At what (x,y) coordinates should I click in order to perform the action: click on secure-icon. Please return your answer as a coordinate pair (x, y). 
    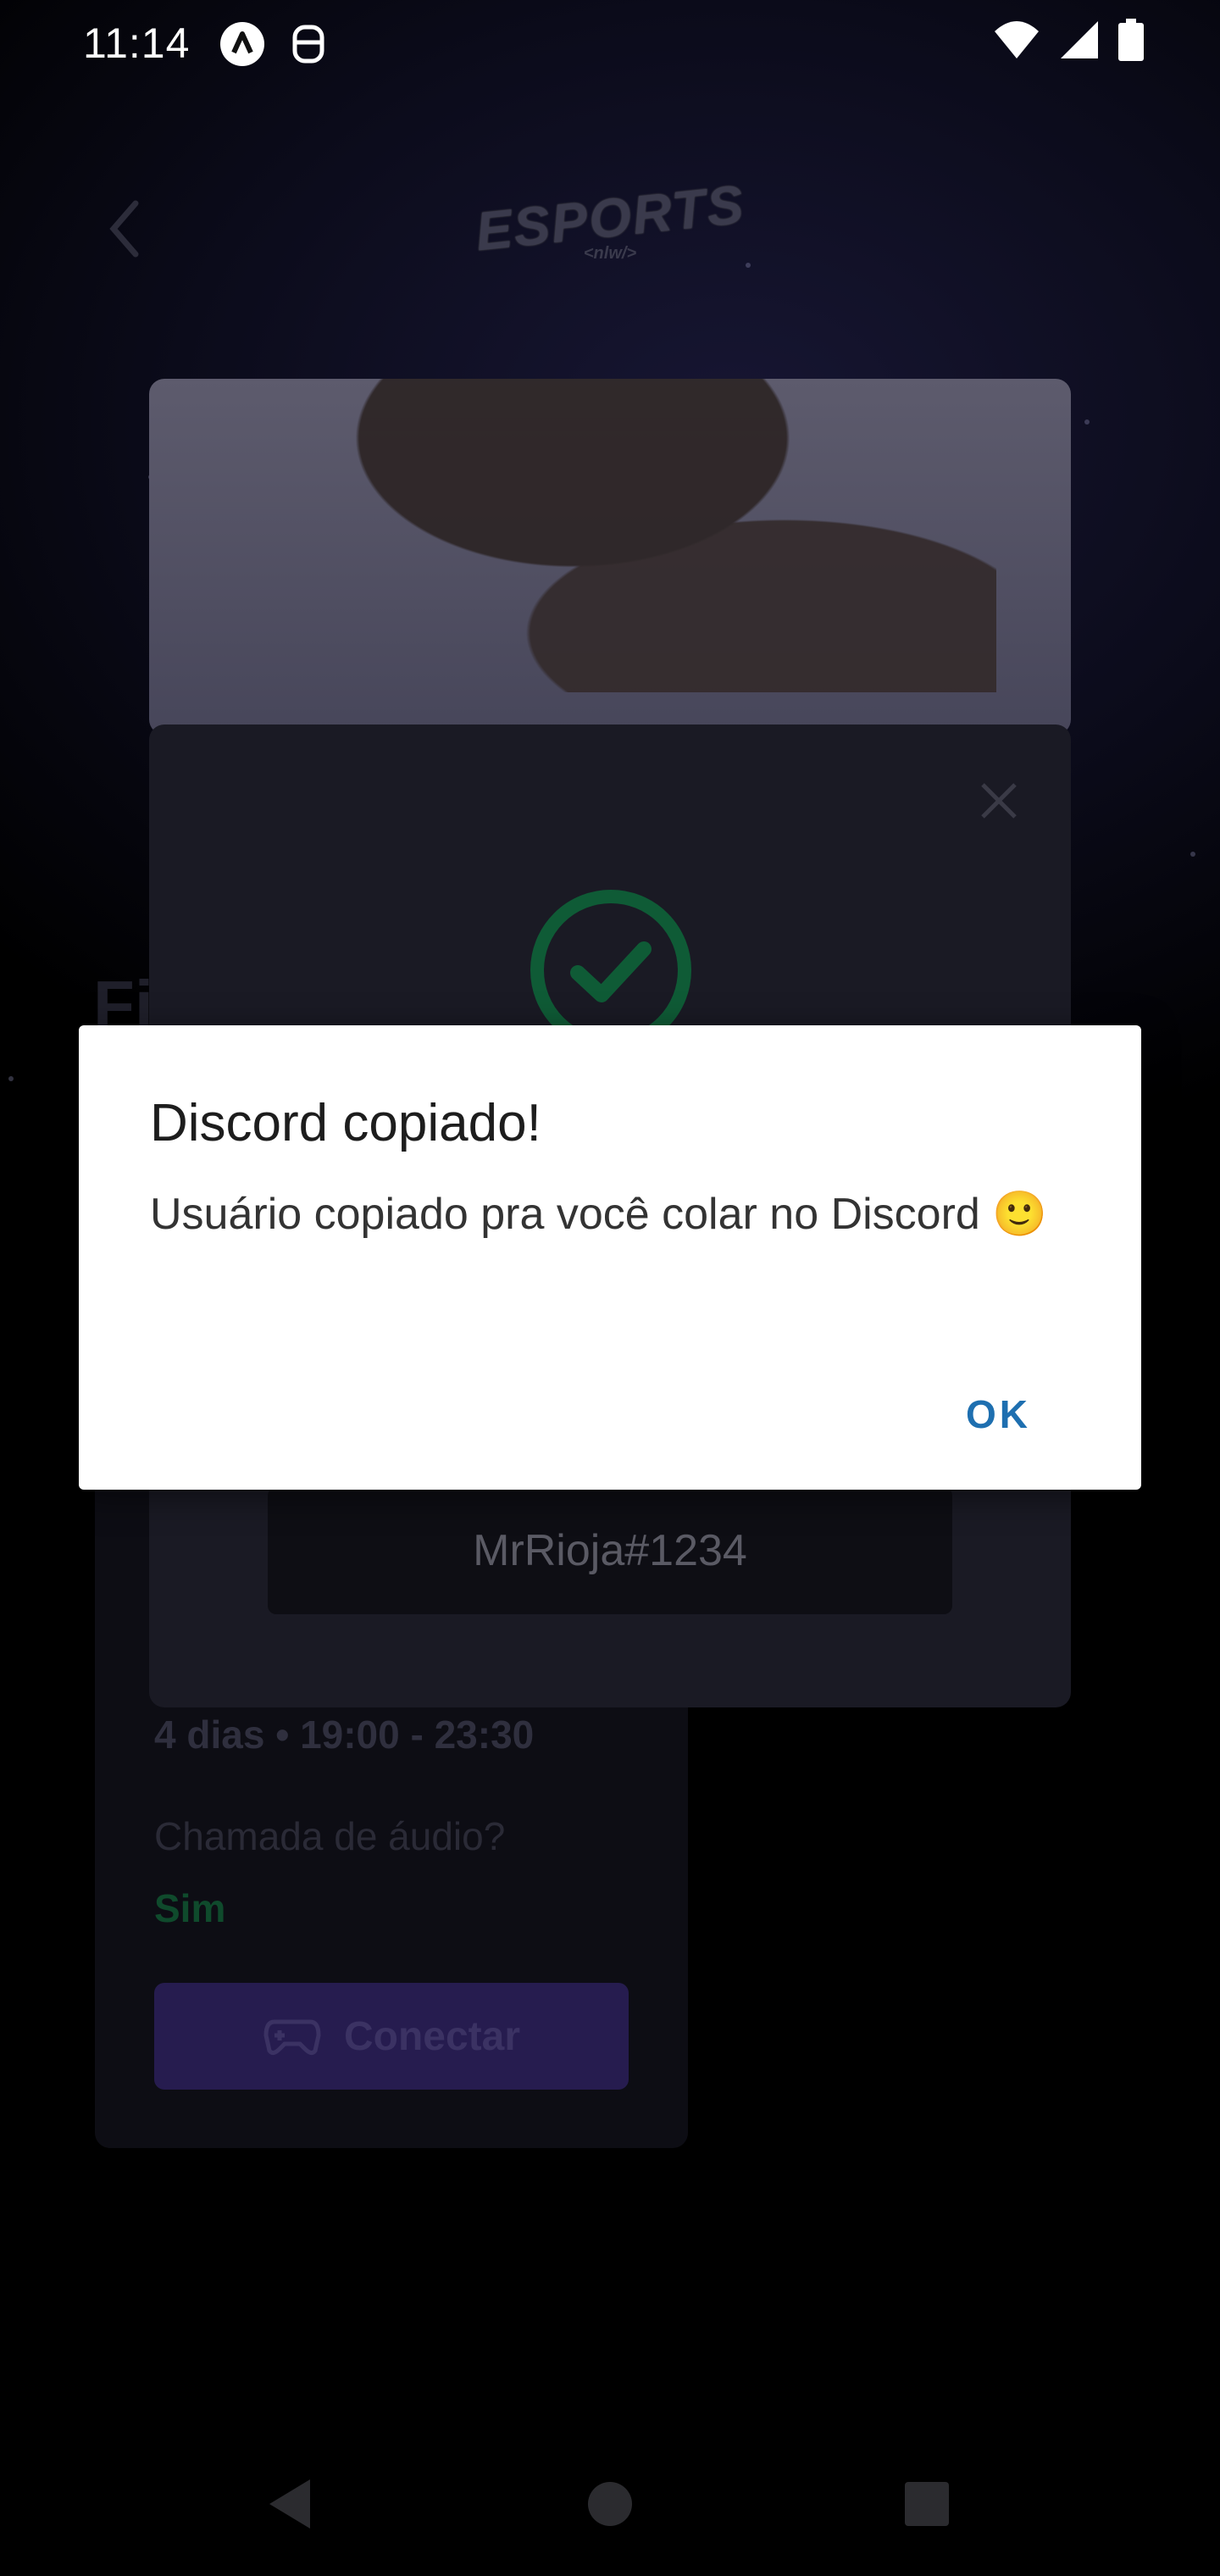
    Looking at the image, I should click on (308, 44).